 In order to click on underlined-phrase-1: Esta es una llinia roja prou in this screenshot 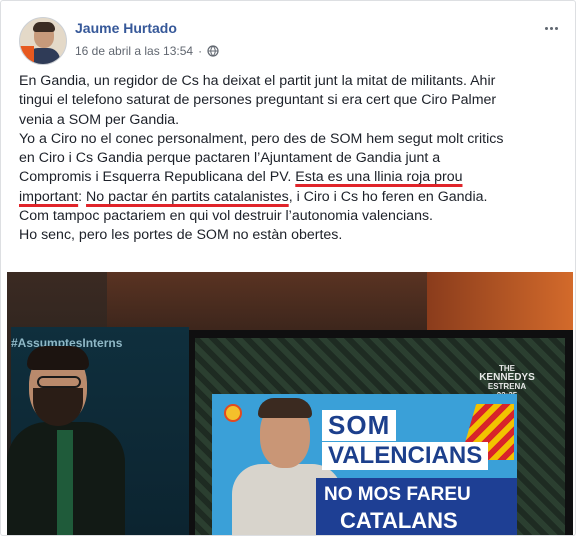, I will do `click(379, 177)`.